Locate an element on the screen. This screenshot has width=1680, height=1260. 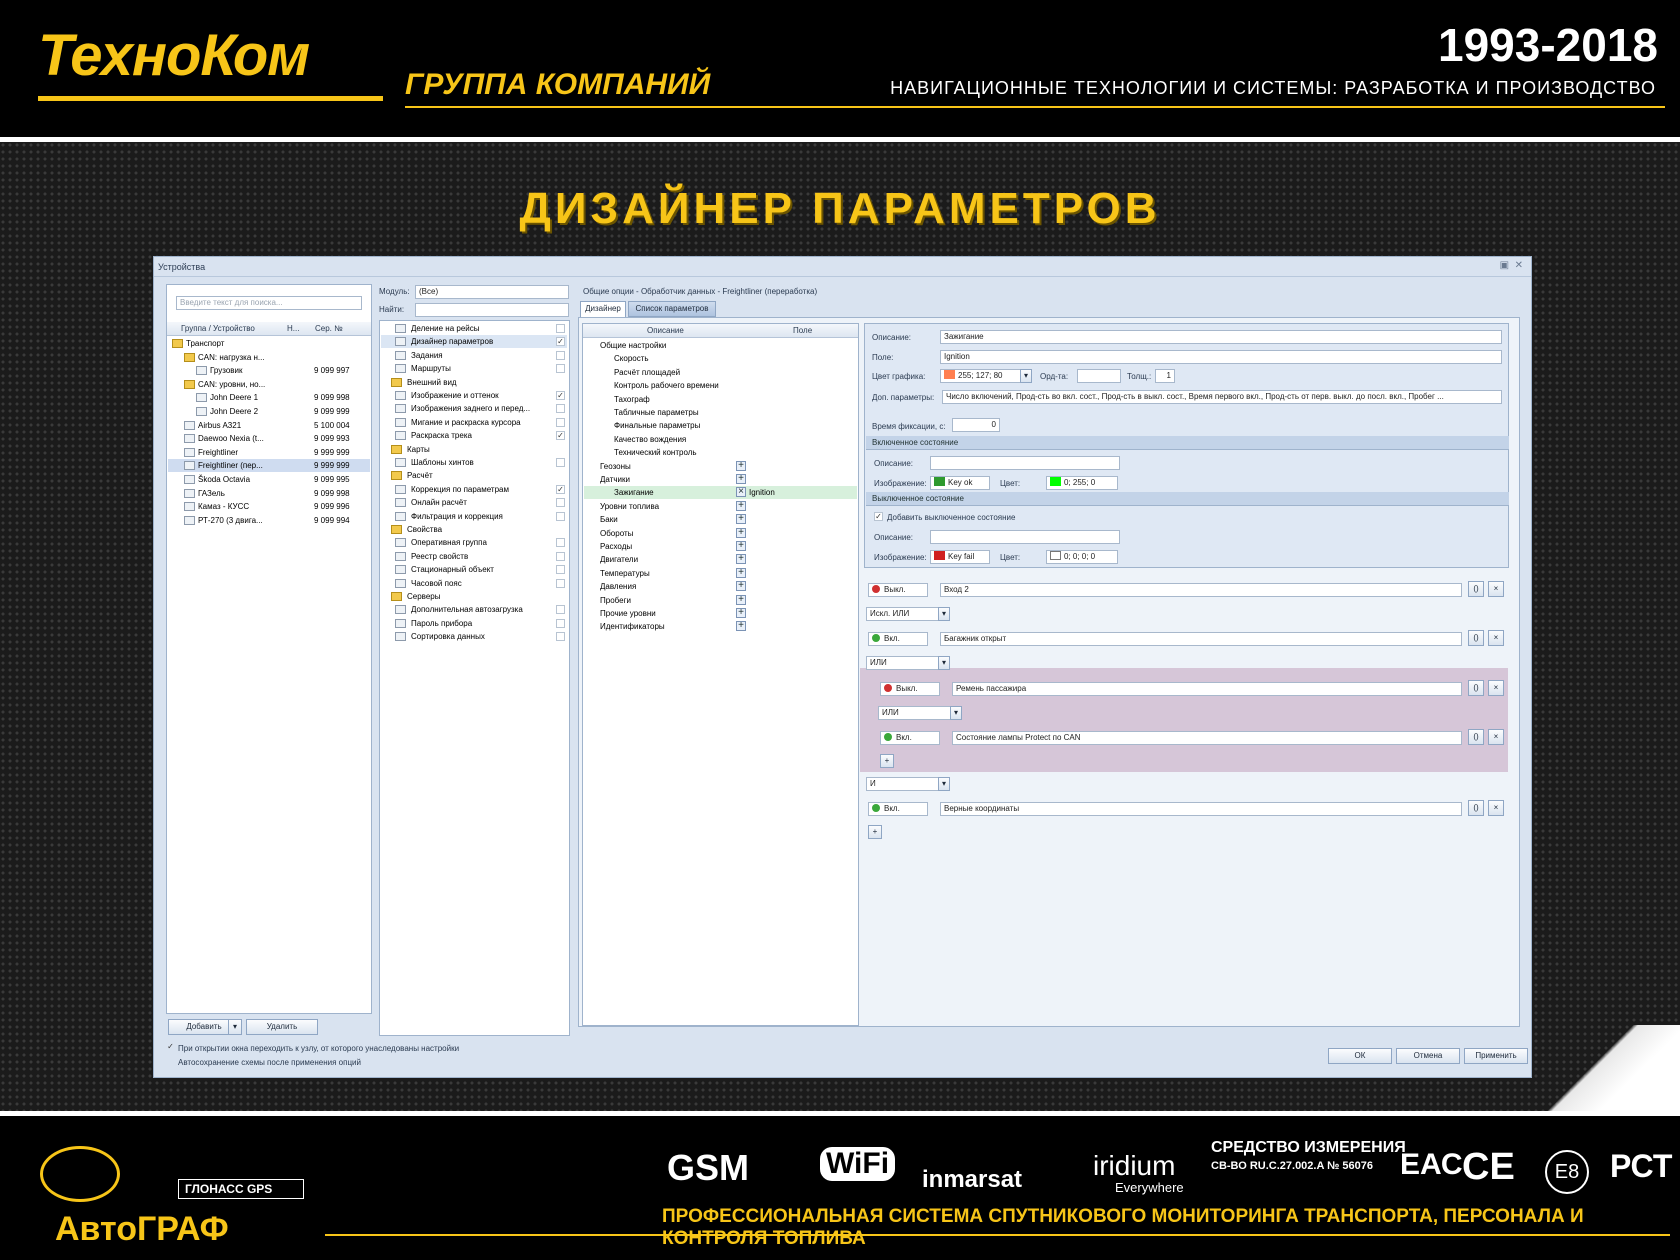
table-row: РТ-270 (3 двига... 9 099 994 is located at coordinates (269, 520).